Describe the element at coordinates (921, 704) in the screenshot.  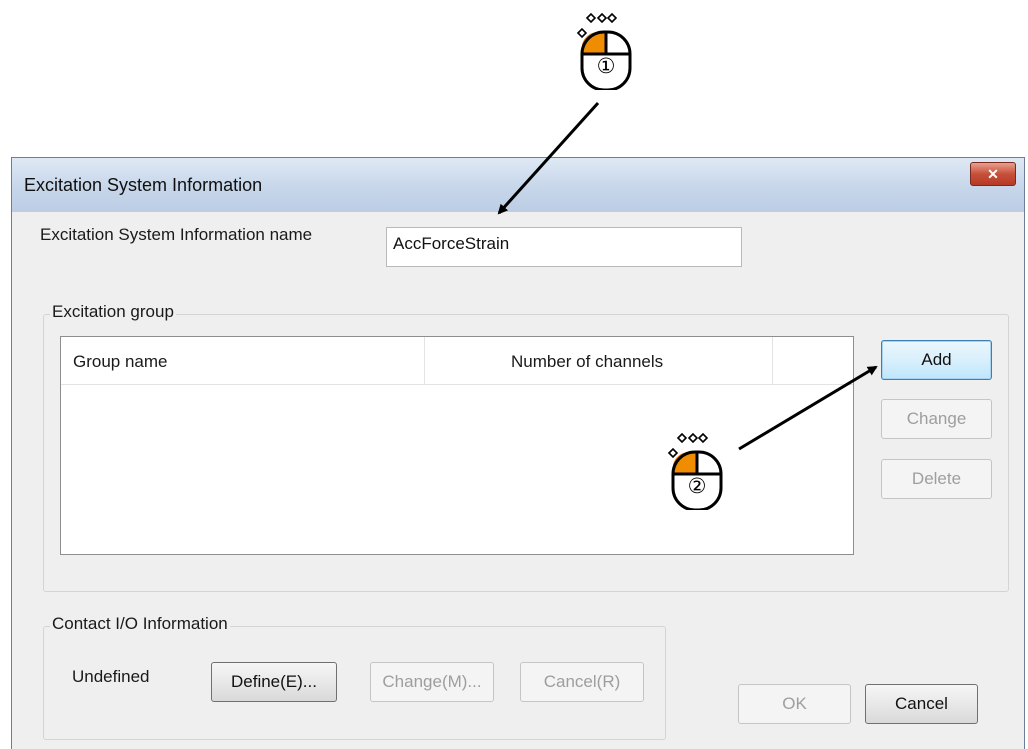
I see `cancel-button: Cancel` at that location.